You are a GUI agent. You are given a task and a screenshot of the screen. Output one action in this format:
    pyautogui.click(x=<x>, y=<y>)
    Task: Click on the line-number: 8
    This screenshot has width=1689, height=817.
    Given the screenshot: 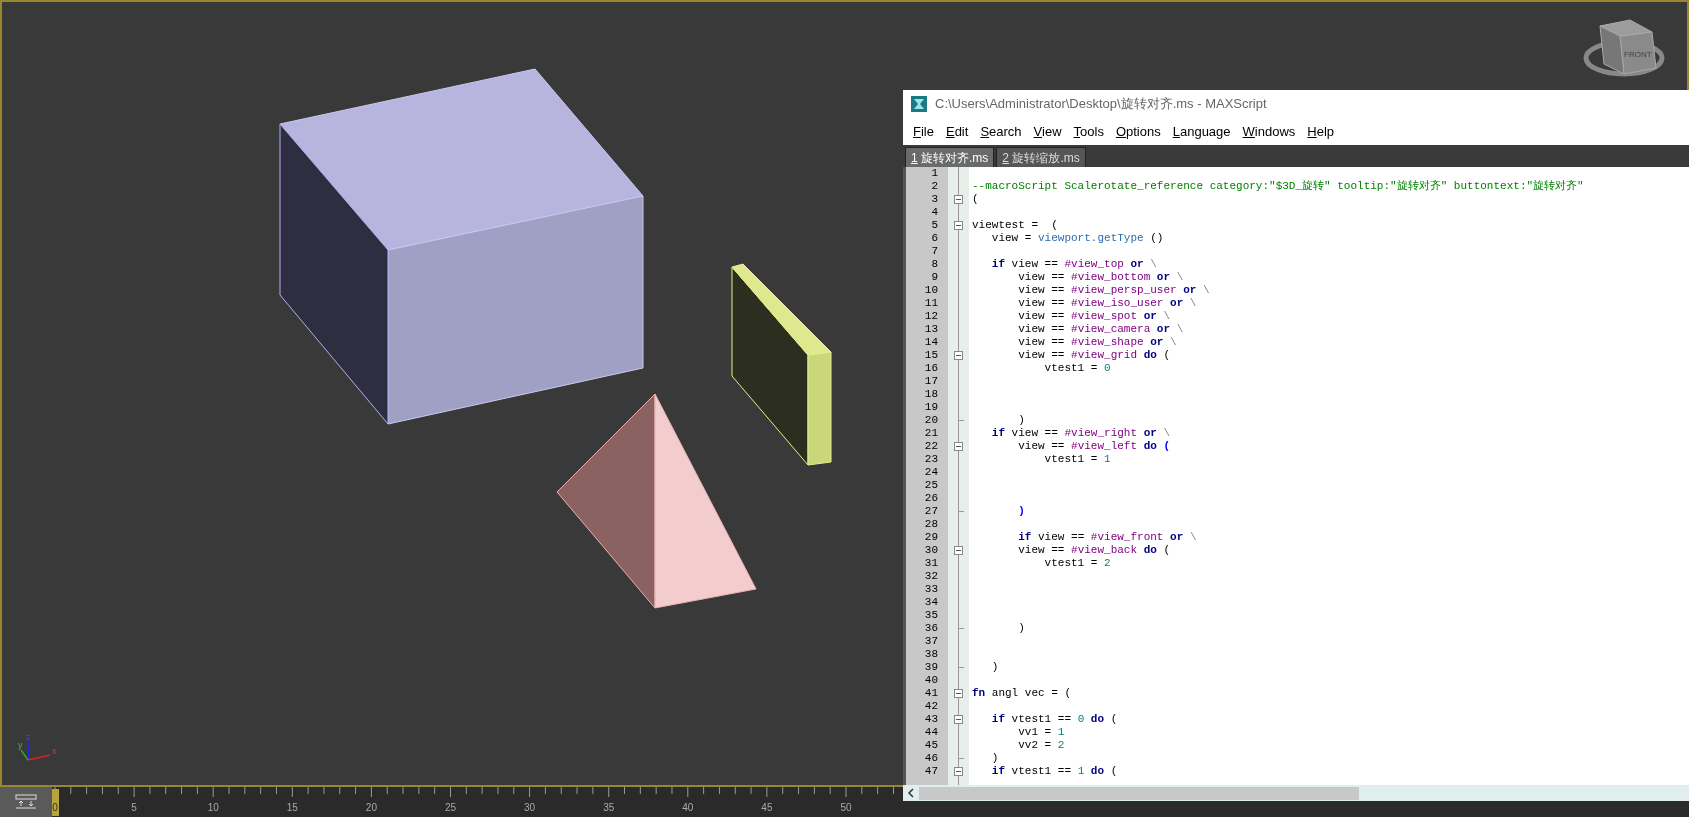 What is the action you would take?
    pyautogui.click(x=934, y=264)
    